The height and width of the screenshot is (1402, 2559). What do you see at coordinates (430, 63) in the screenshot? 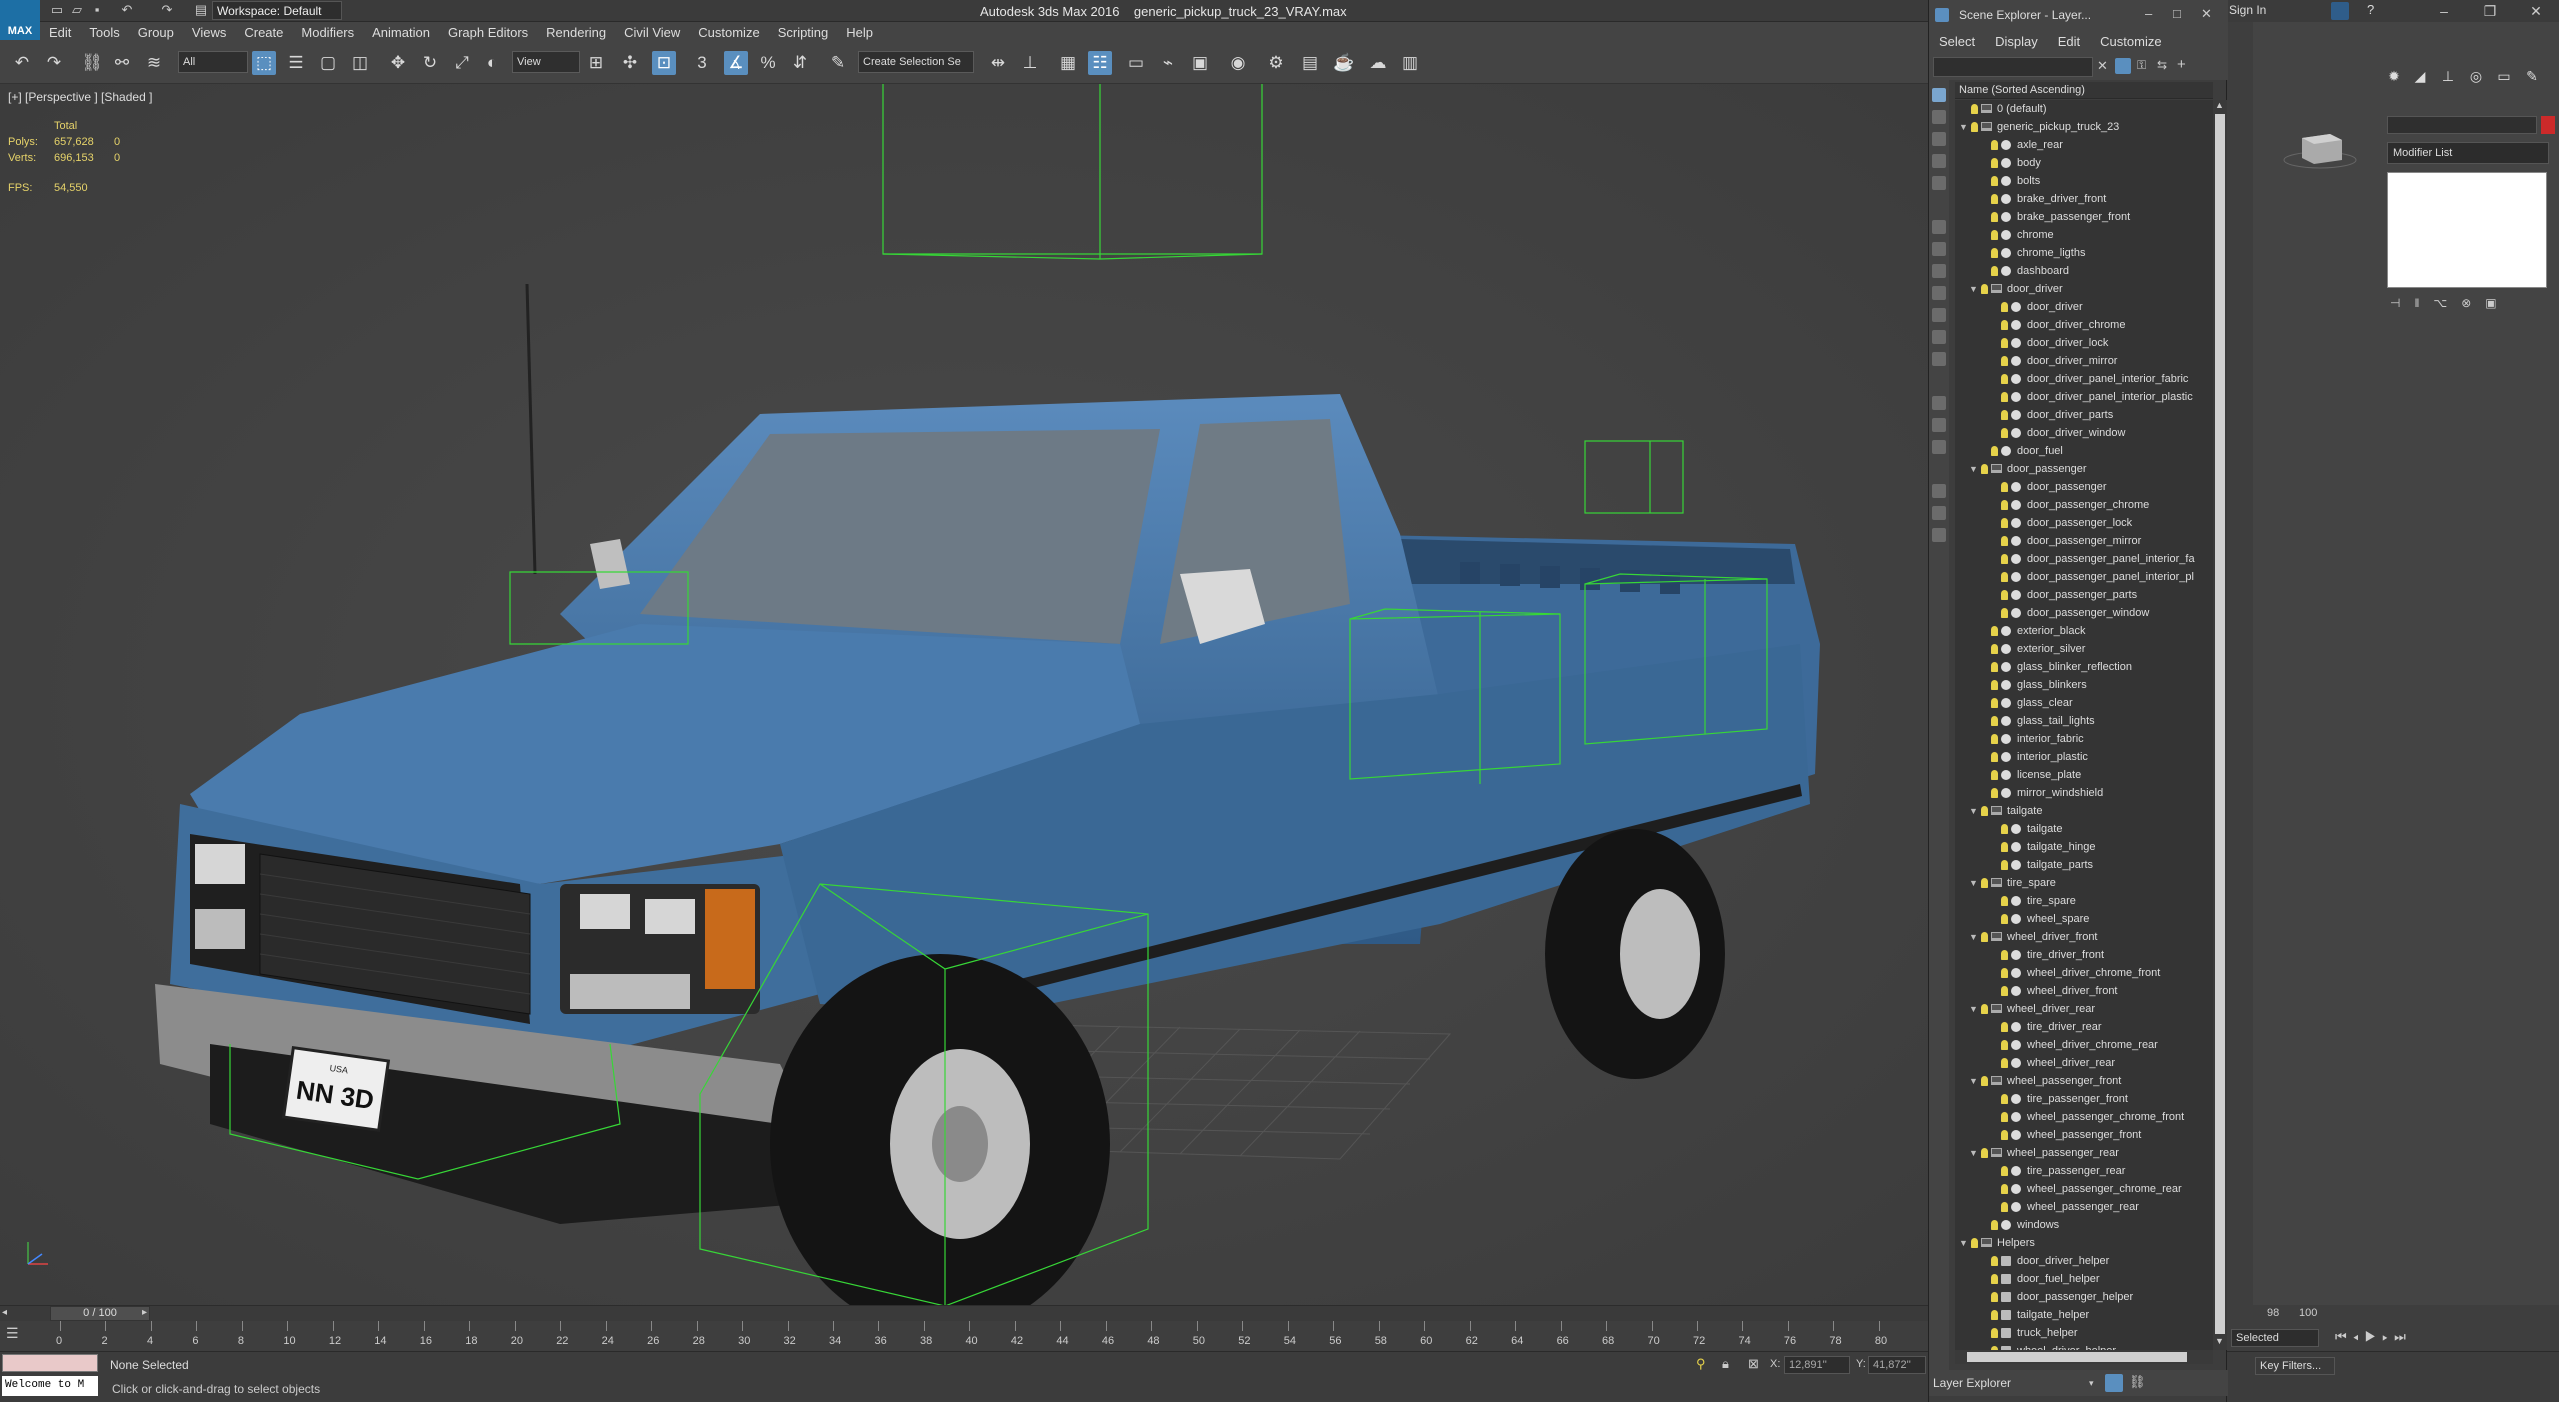
I see `rotate-icon: ↻` at bounding box center [430, 63].